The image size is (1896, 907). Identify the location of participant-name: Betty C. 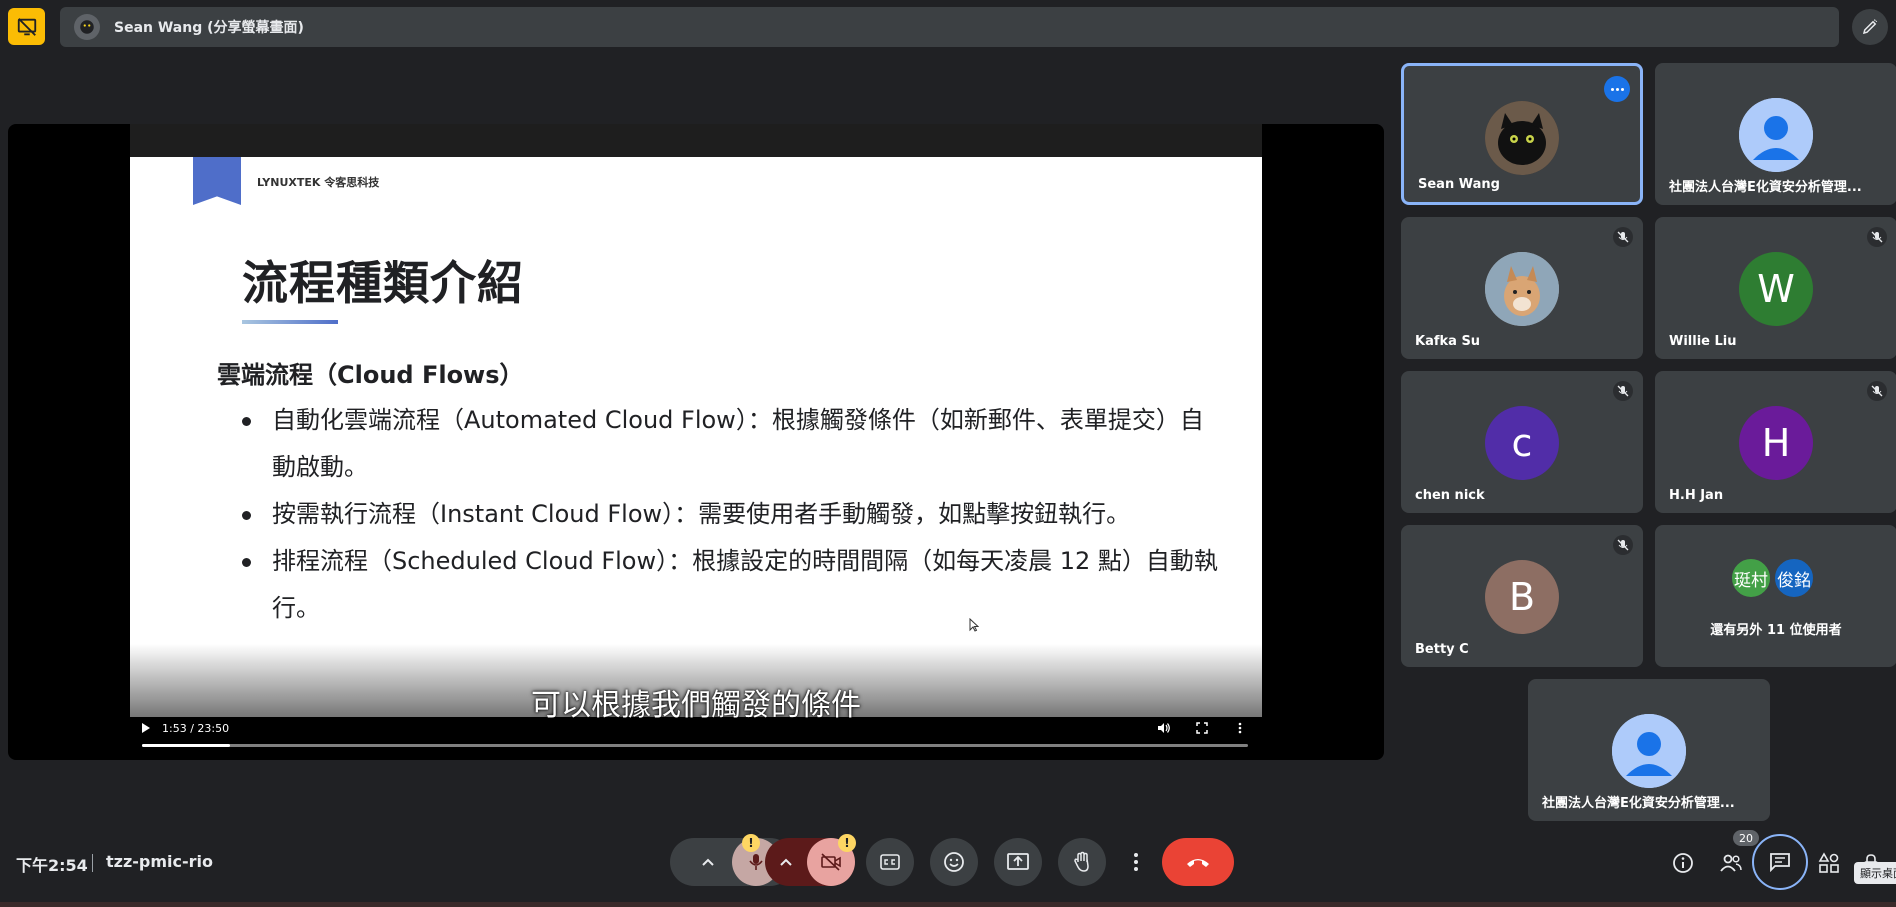
(1442, 649).